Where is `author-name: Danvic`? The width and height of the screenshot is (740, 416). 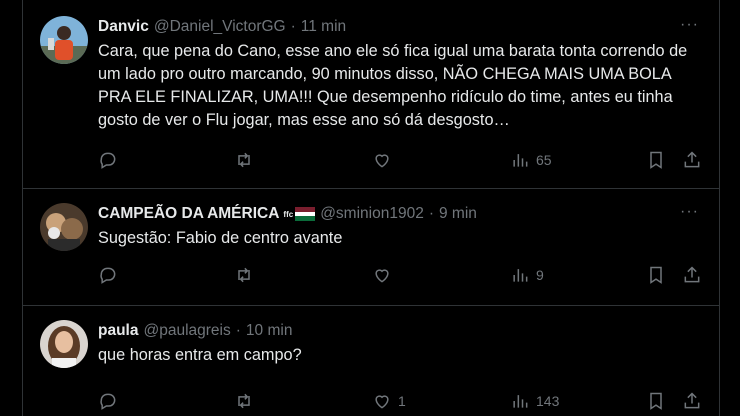 author-name: Danvic is located at coordinates (123, 27).